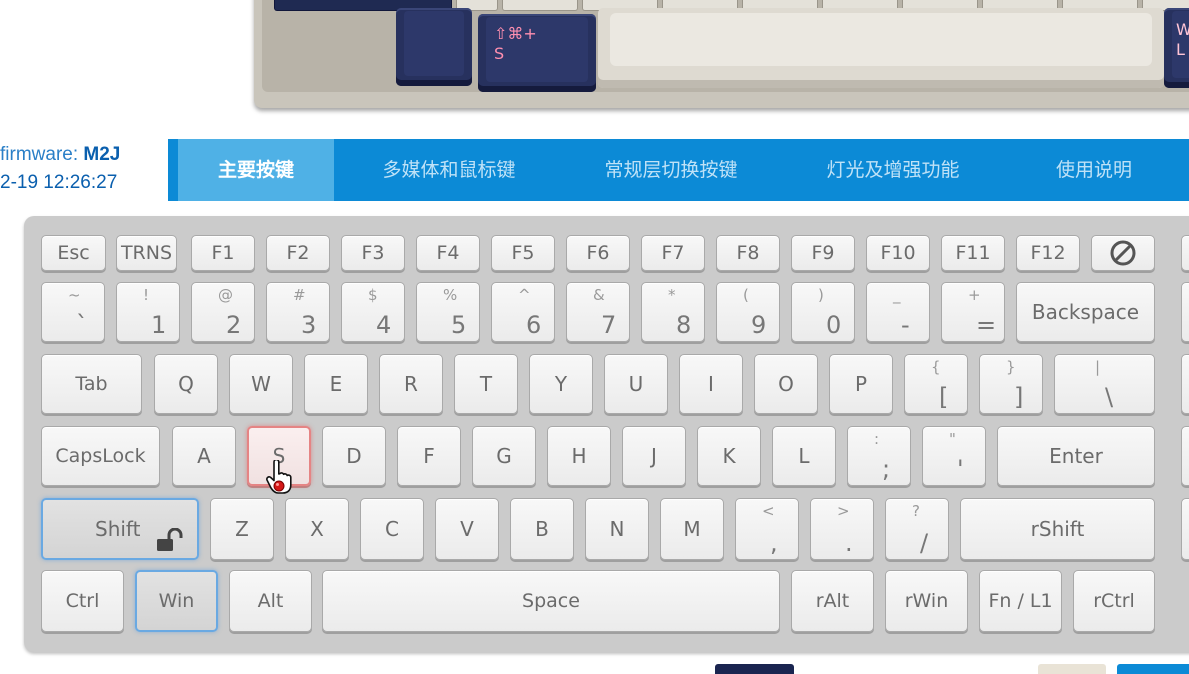 The image size is (1189, 674). What do you see at coordinates (523, 312) in the screenshot?
I see `key-6: ^ 6` at bounding box center [523, 312].